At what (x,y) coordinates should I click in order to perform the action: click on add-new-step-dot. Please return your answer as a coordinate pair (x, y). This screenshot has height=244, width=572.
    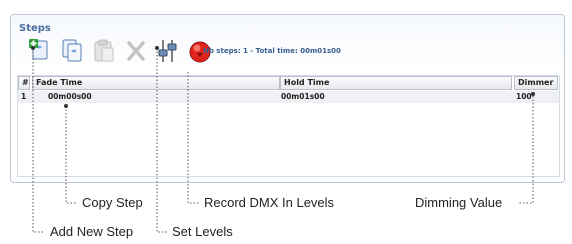
    Looking at the image, I should click on (33, 48).